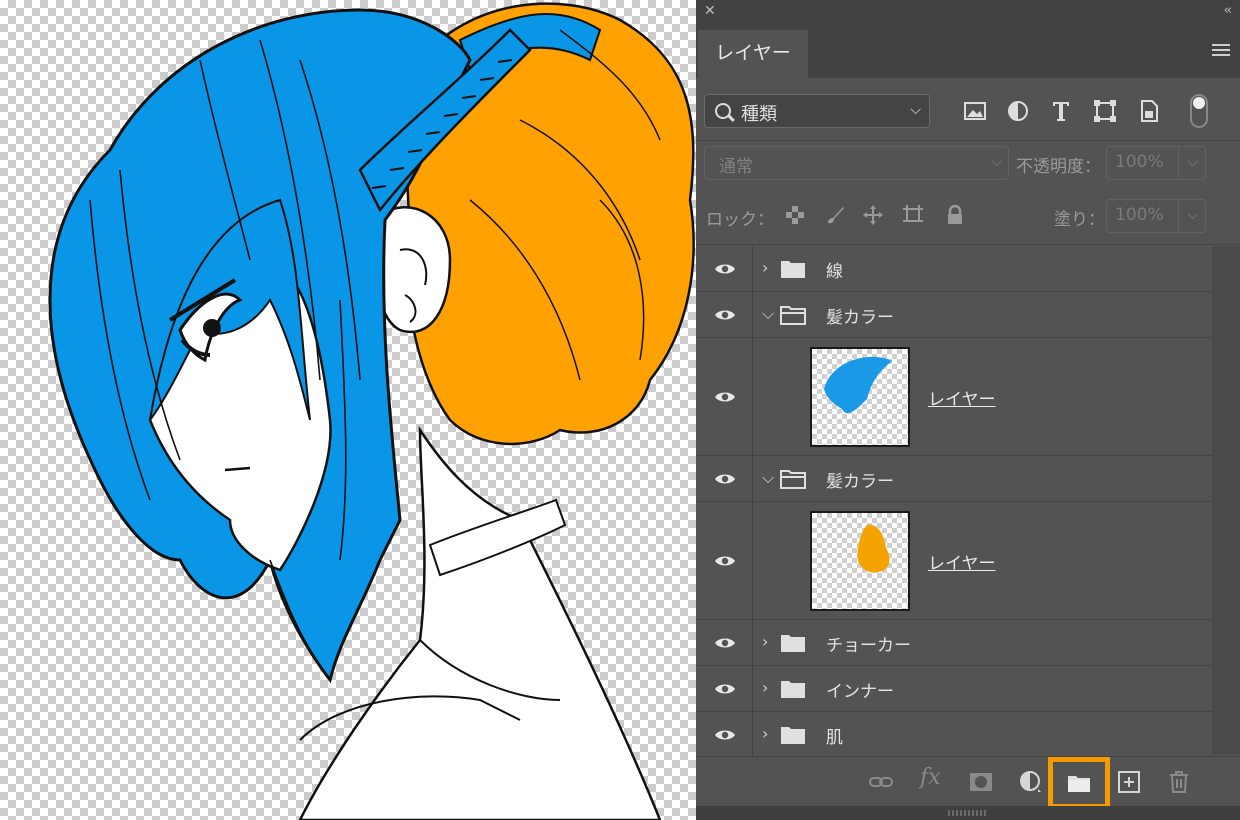  I want to click on new-group-highlight, so click(1079, 783).